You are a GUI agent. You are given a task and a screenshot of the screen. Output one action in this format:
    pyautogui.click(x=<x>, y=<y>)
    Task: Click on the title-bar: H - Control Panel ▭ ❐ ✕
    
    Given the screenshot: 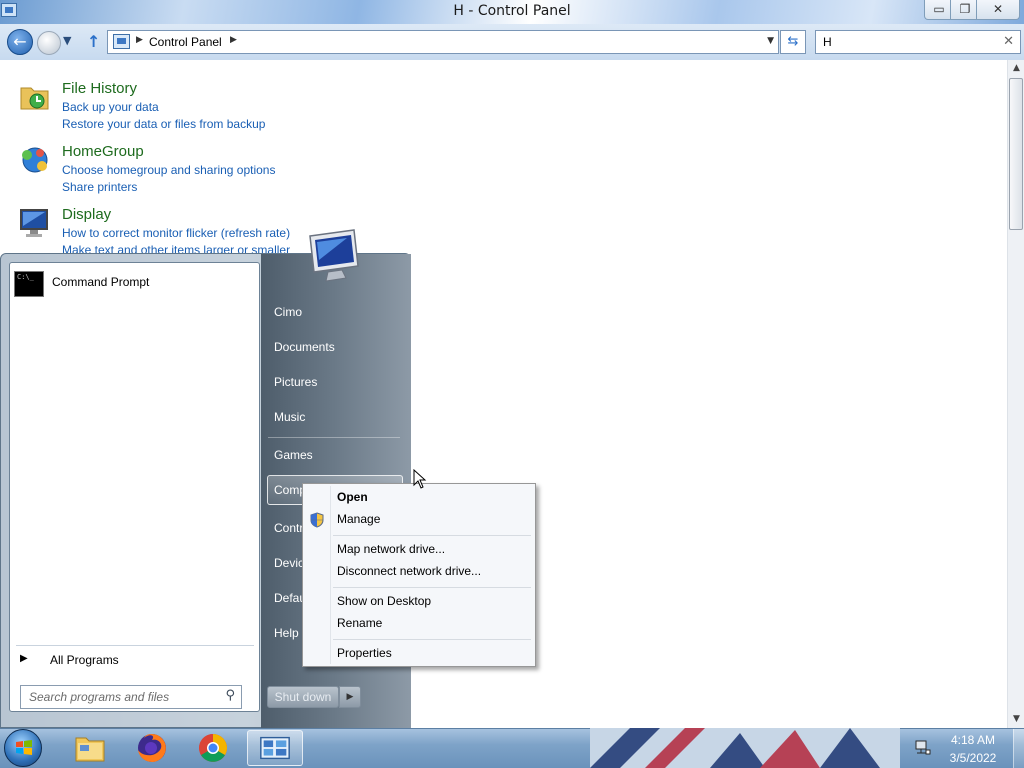 What is the action you would take?
    pyautogui.click(x=512, y=12)
    